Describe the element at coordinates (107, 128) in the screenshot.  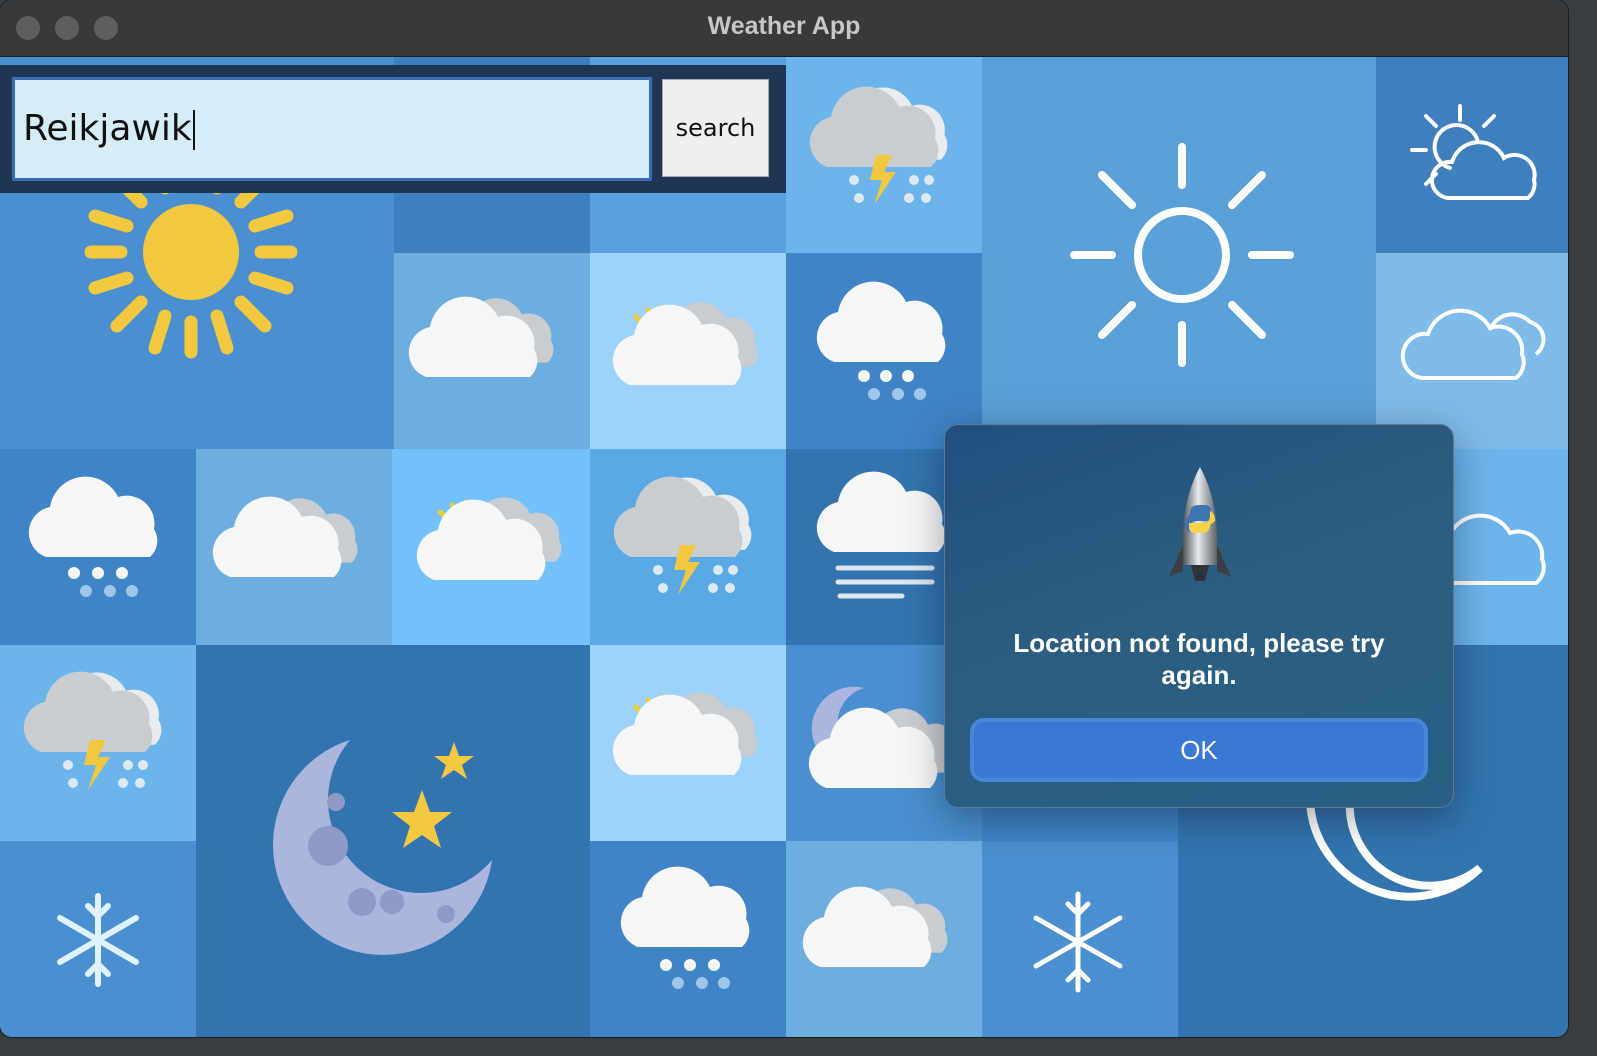
I see `search-input-value: Reikjawik` at that location.